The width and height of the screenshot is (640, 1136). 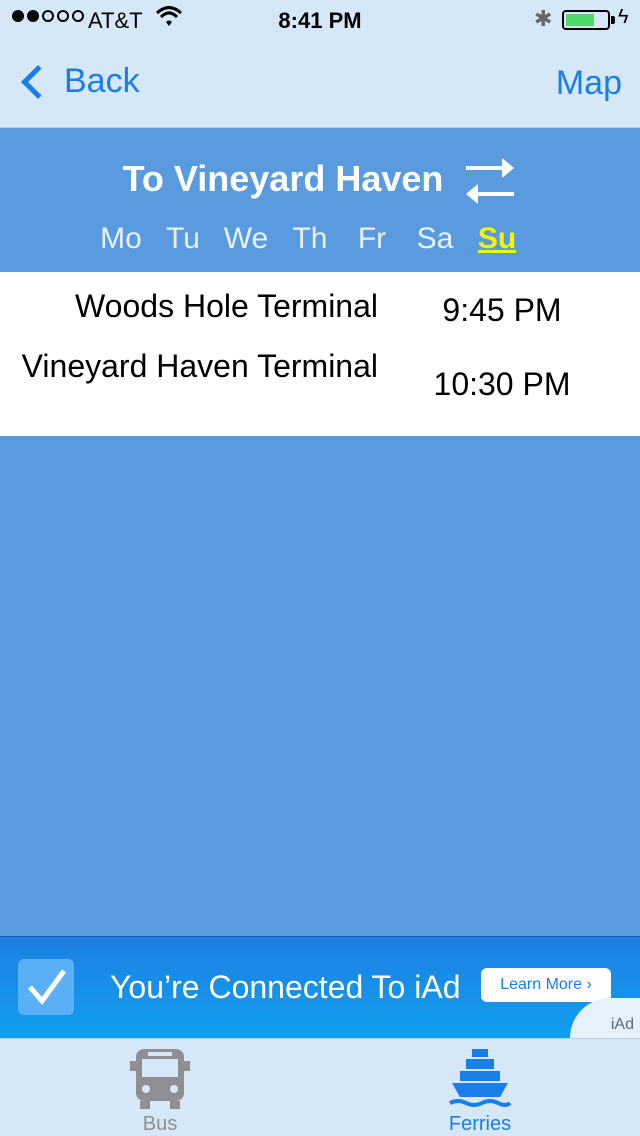 What do you see at coordinates (160, 1078) in the screenshot?
I see `bus-icon` at bounding box center [160, 1078].